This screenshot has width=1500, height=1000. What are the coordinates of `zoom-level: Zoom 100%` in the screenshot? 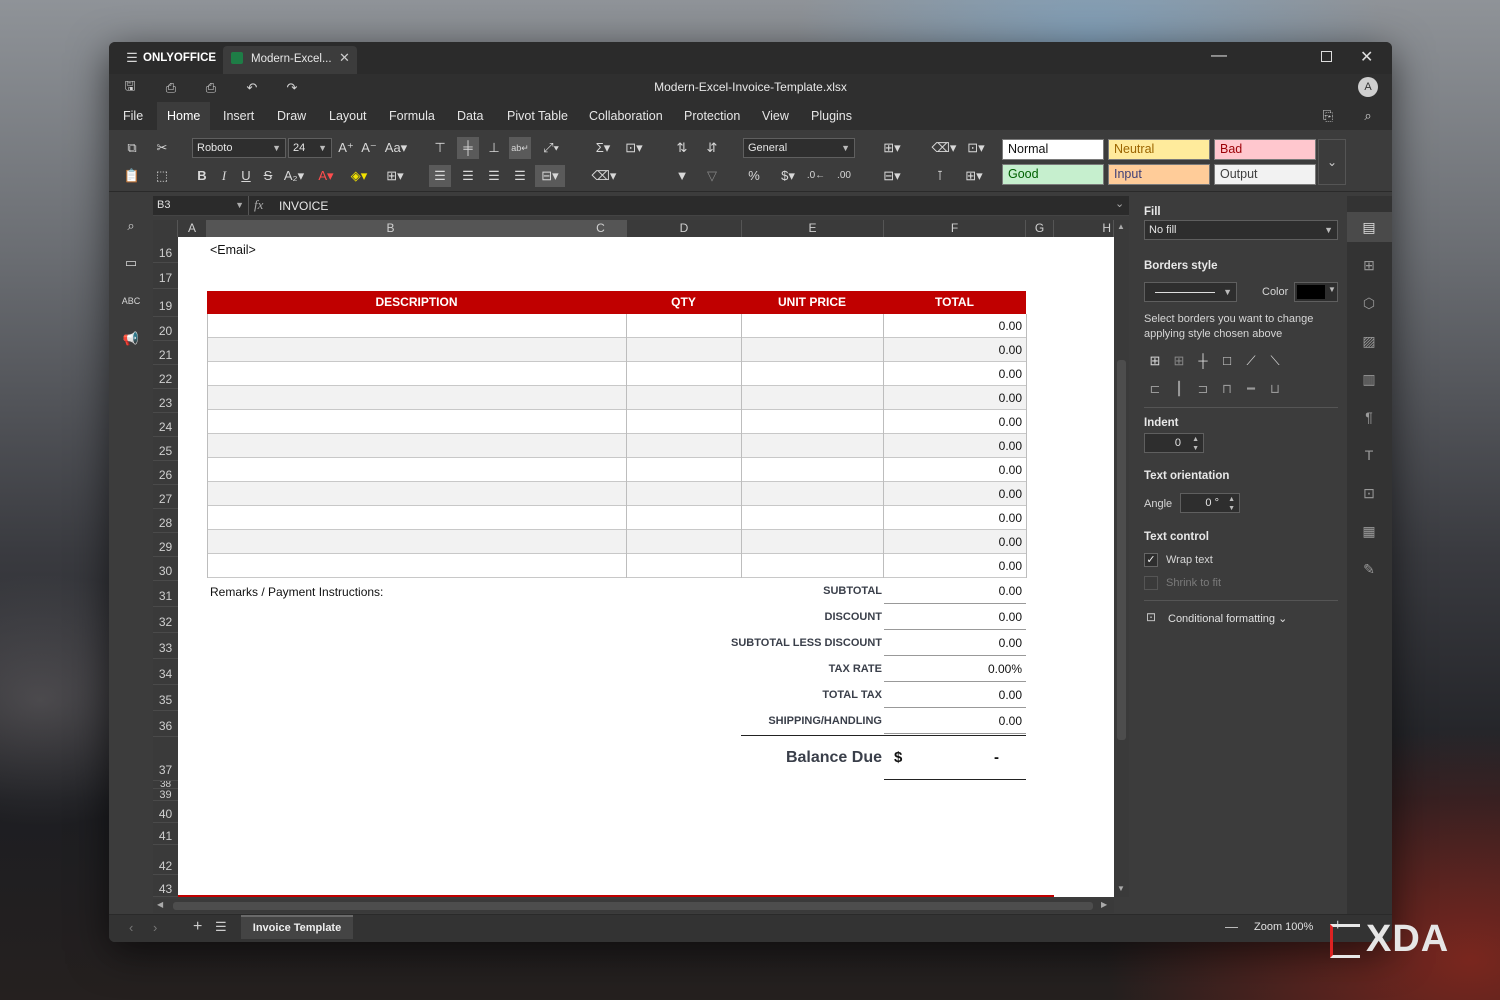 It's located at (1283, 927).